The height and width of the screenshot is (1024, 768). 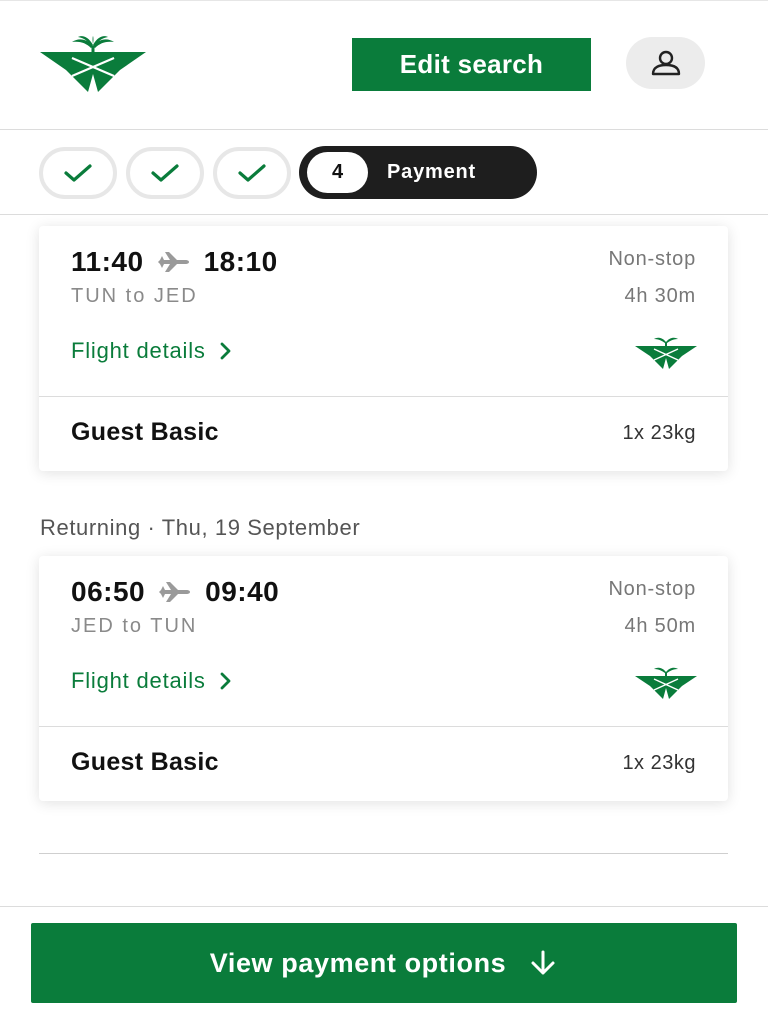 I want to click on step-label: Payment, so click(x=431, y=172).